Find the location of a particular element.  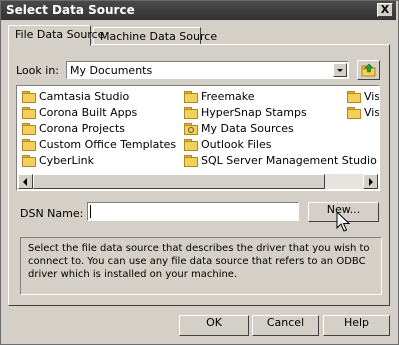

dialog-title: Select Data Source is located at coordinates (70, 10).